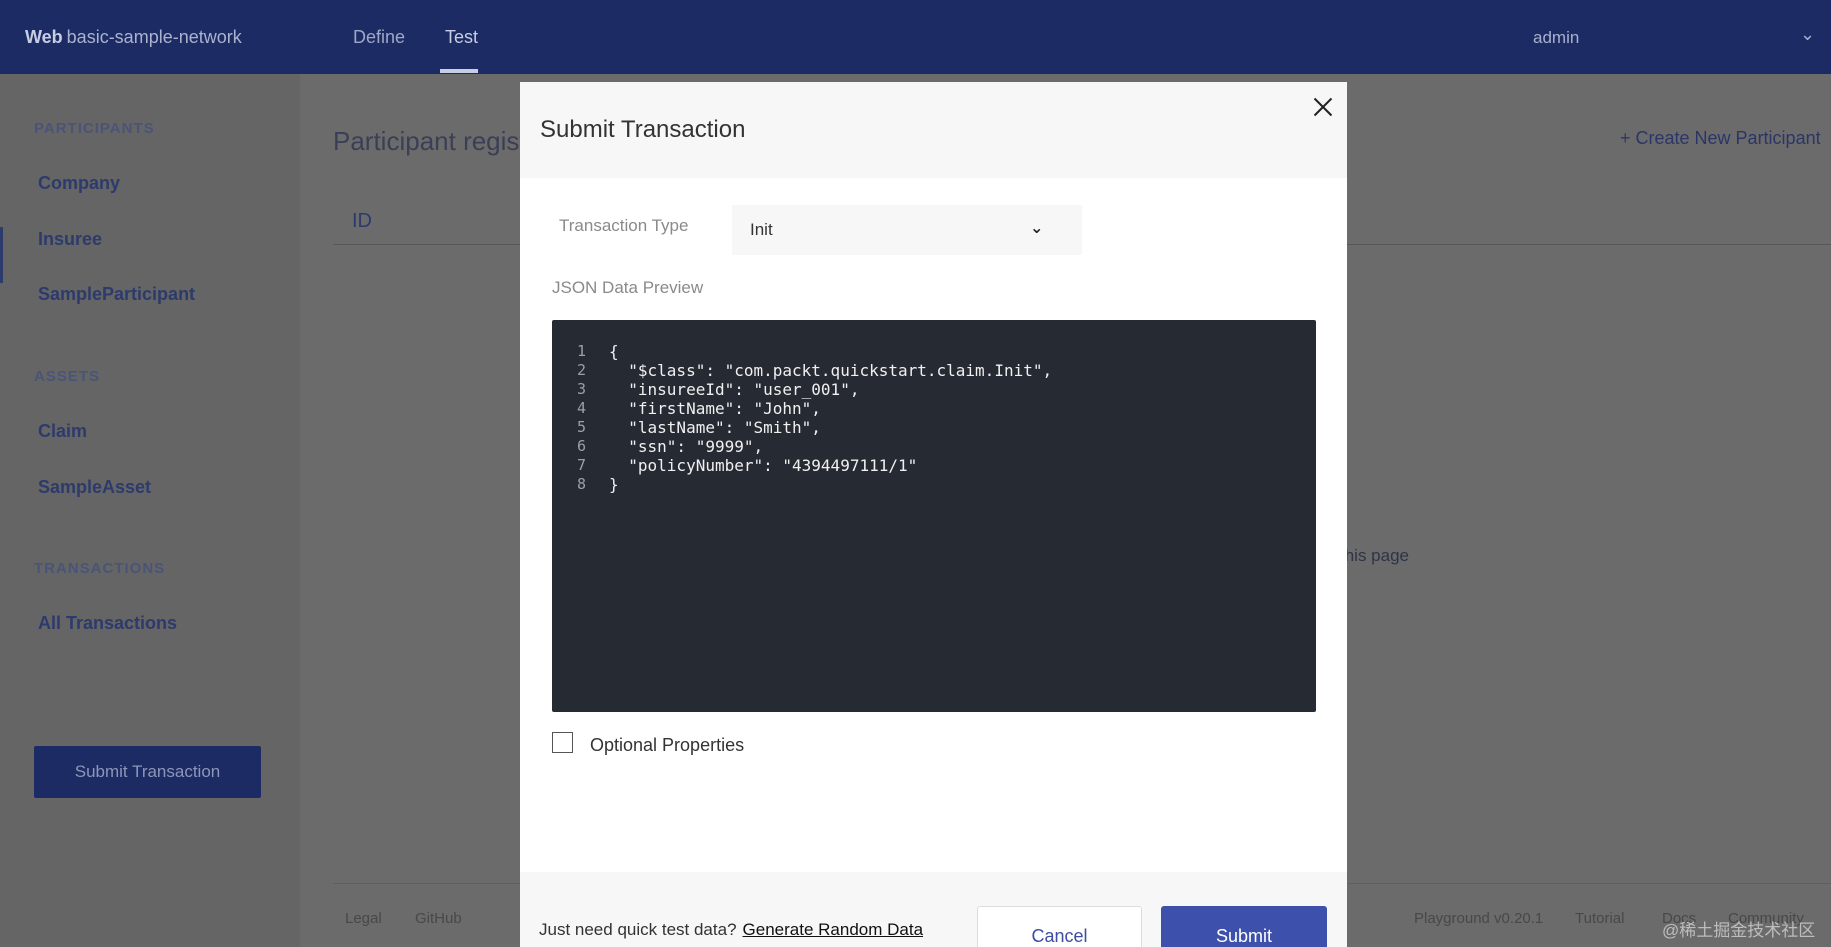  Describe the element at coordinates (1720, 138) in the screenshot. I see `create-new-participant-link: + Create New Participant` at that location.